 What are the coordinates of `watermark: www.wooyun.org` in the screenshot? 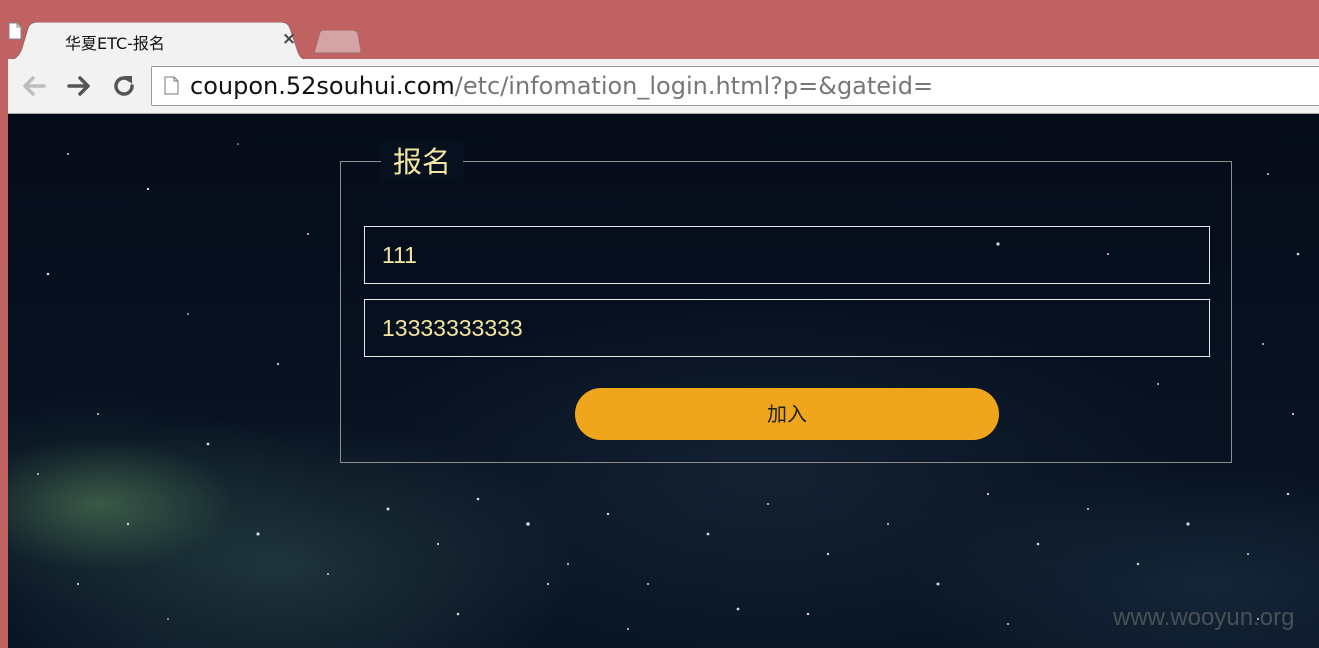 It's located at (1204, 617).